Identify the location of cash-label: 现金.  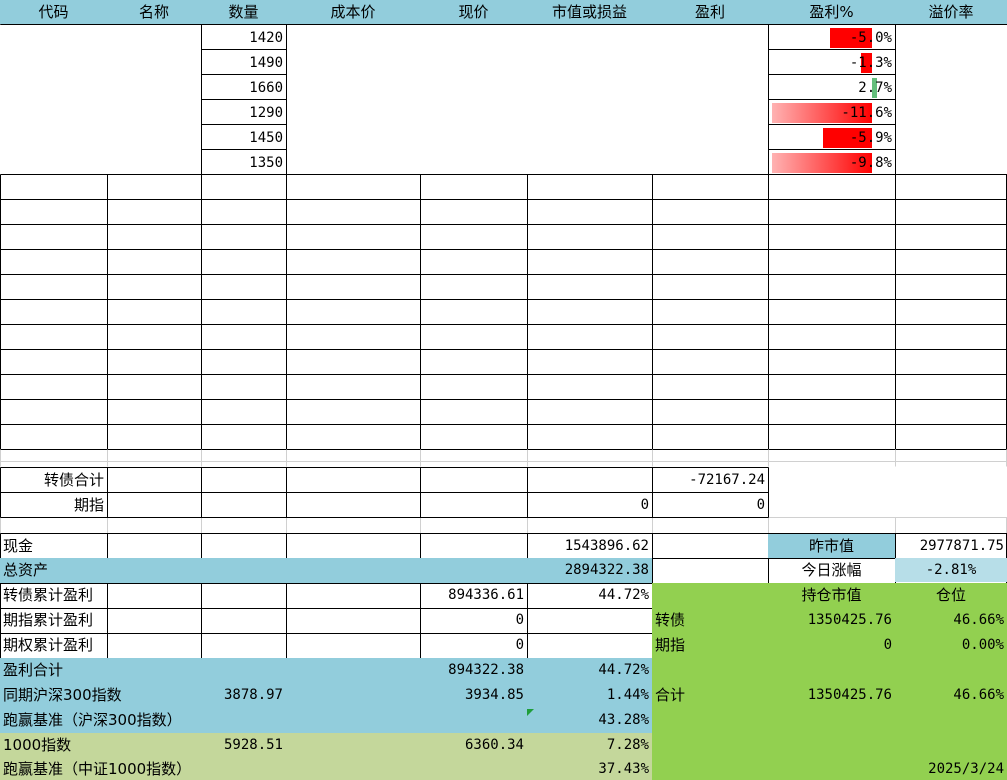
(53, 546).